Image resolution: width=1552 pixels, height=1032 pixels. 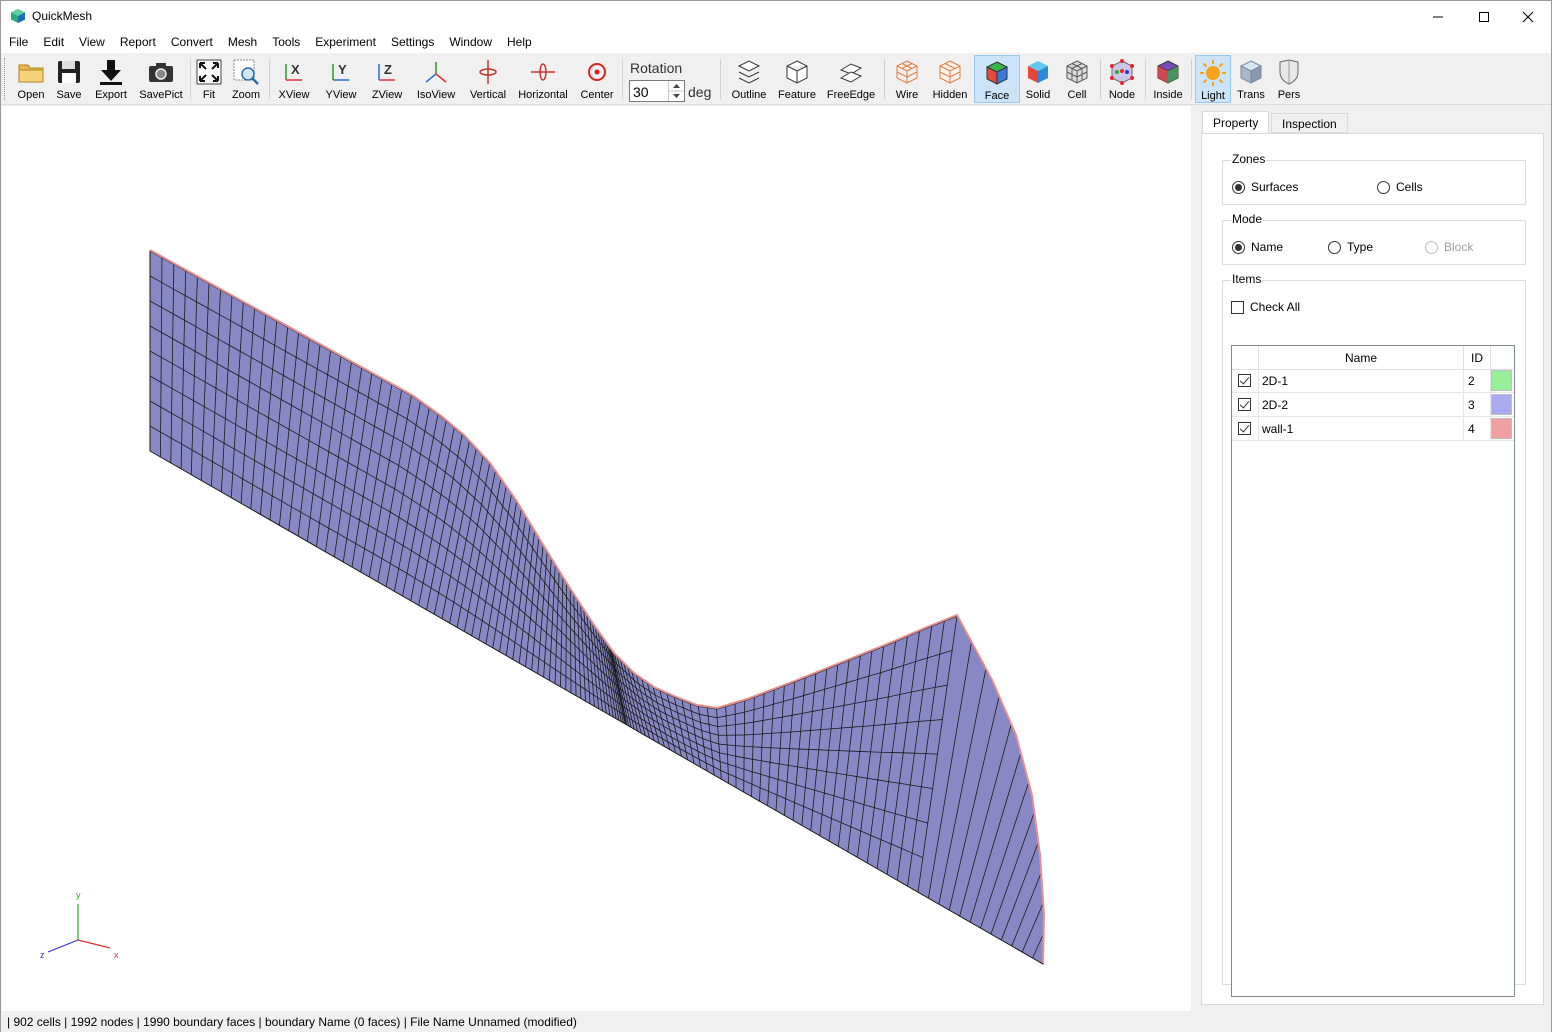 I want to click on menu-convert: Convert, so click(x=191, y=42).